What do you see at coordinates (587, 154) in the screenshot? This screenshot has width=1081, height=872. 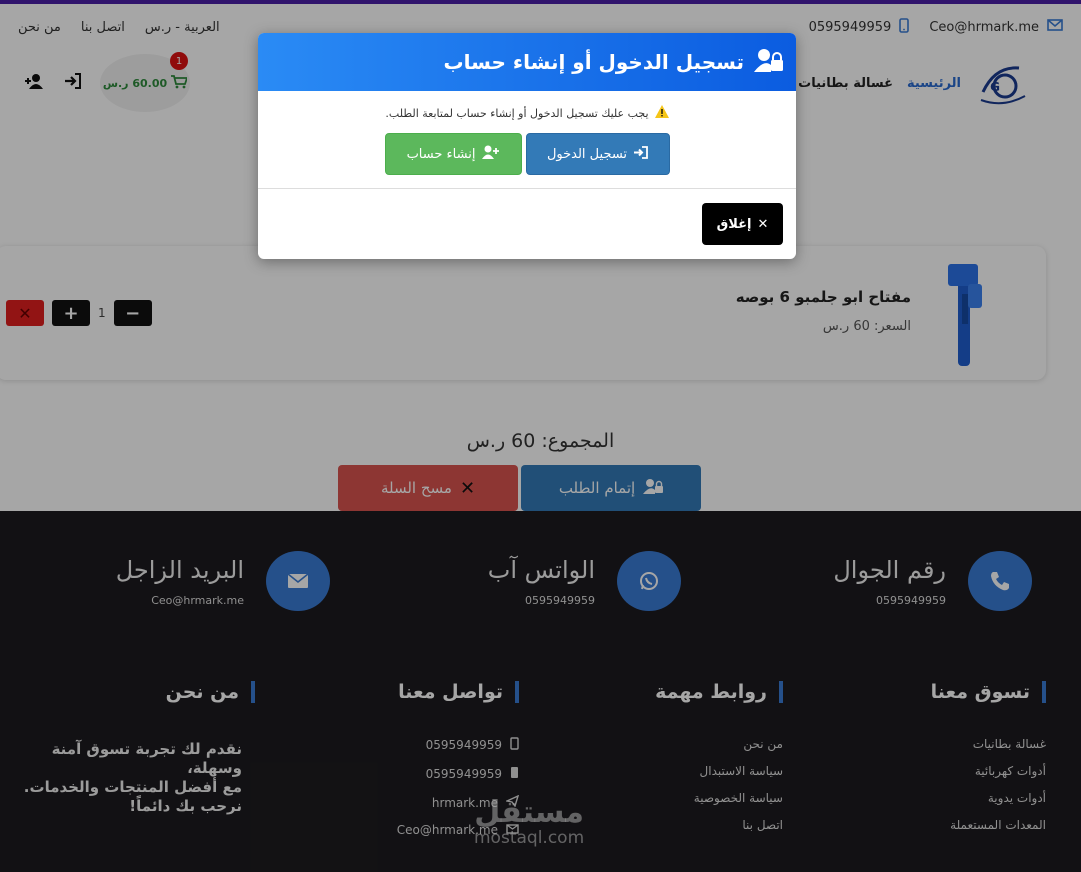 I see `login-label: تسجيل الدخول` at bounding box center [587, 154].